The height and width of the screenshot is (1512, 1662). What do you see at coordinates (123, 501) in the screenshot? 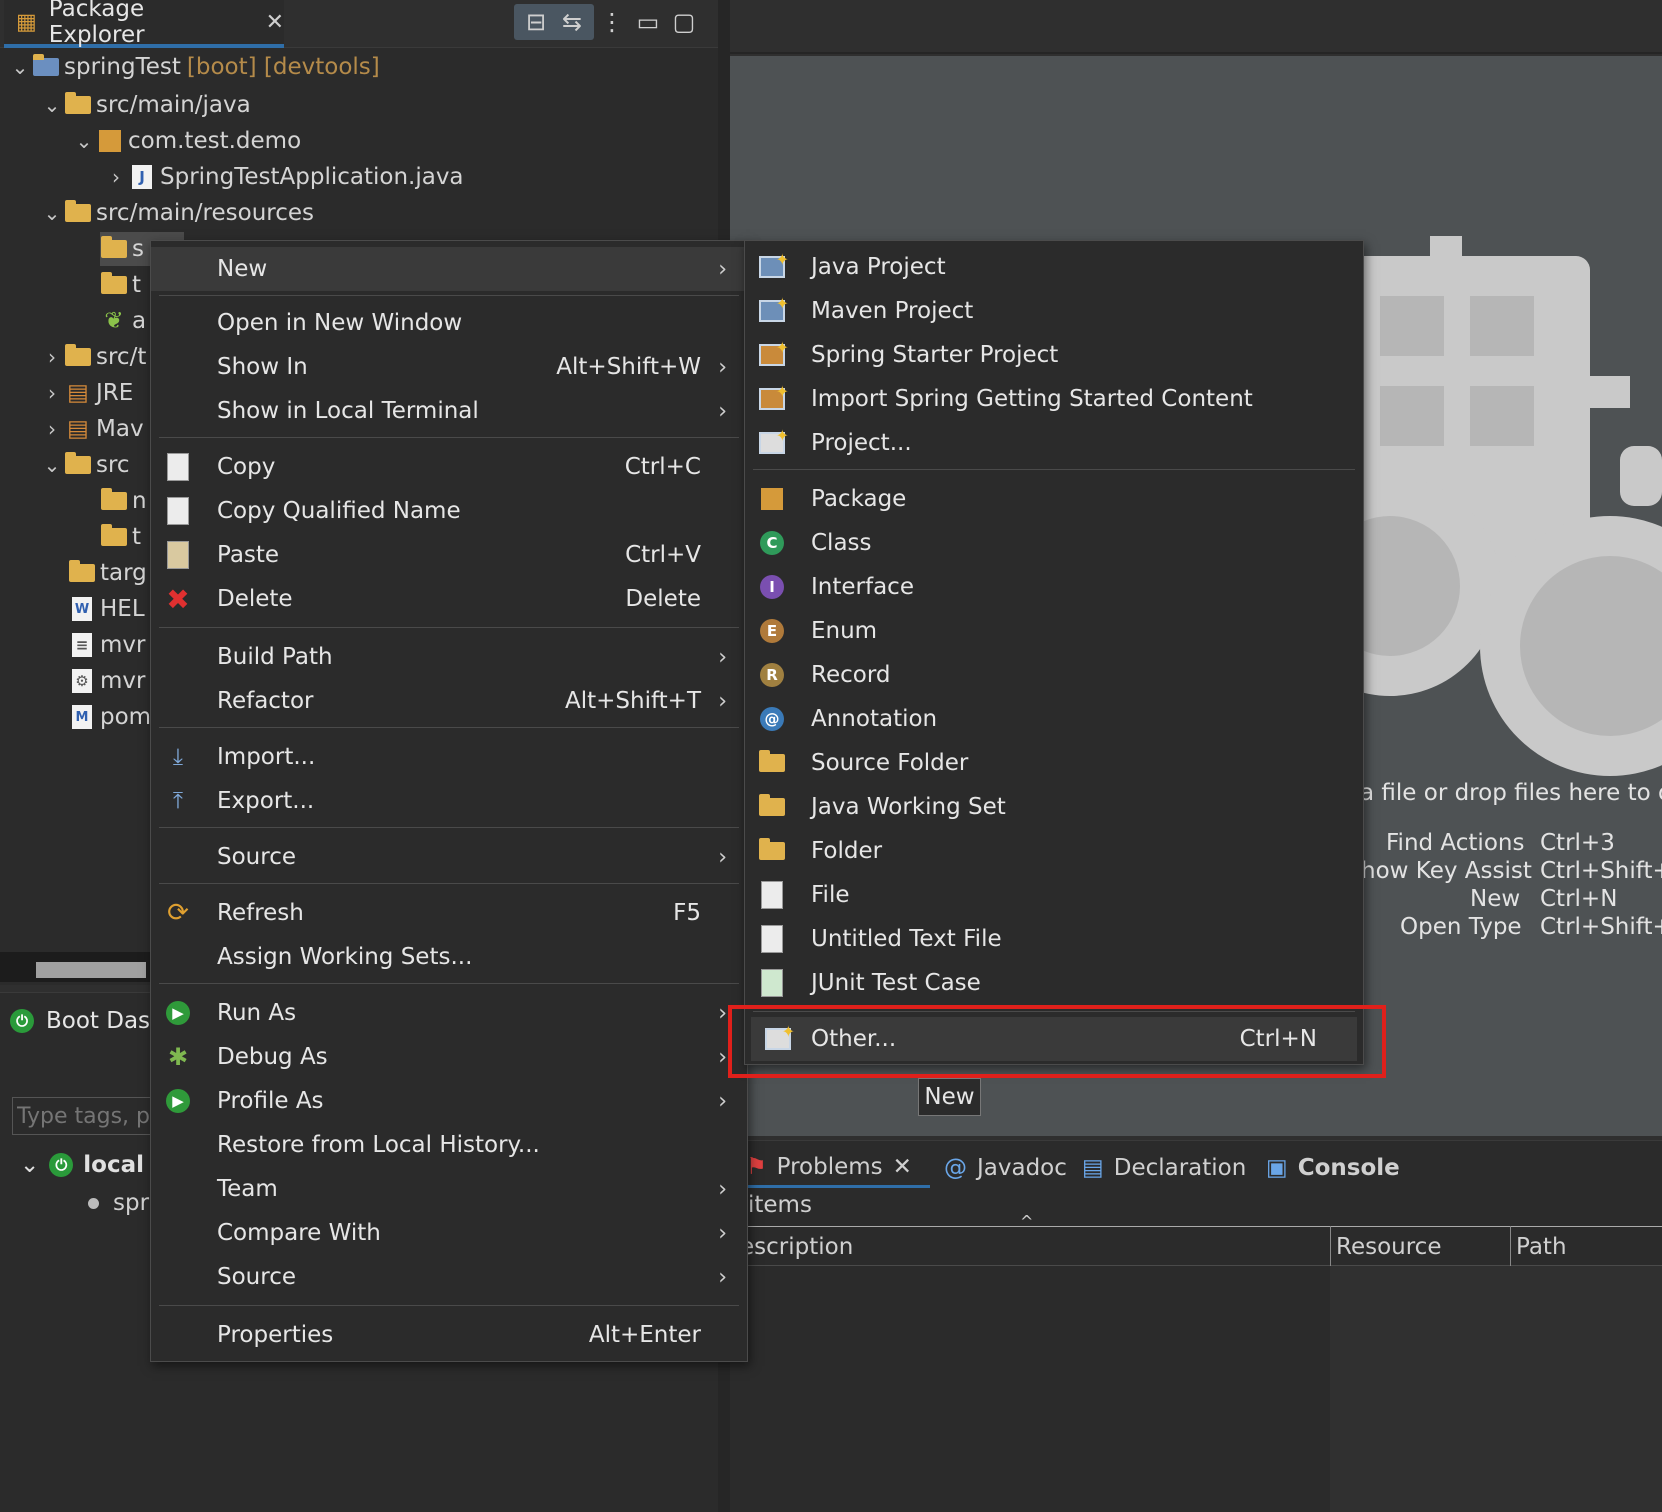
I see `tree-item: n` at bounding box center [123, 501].